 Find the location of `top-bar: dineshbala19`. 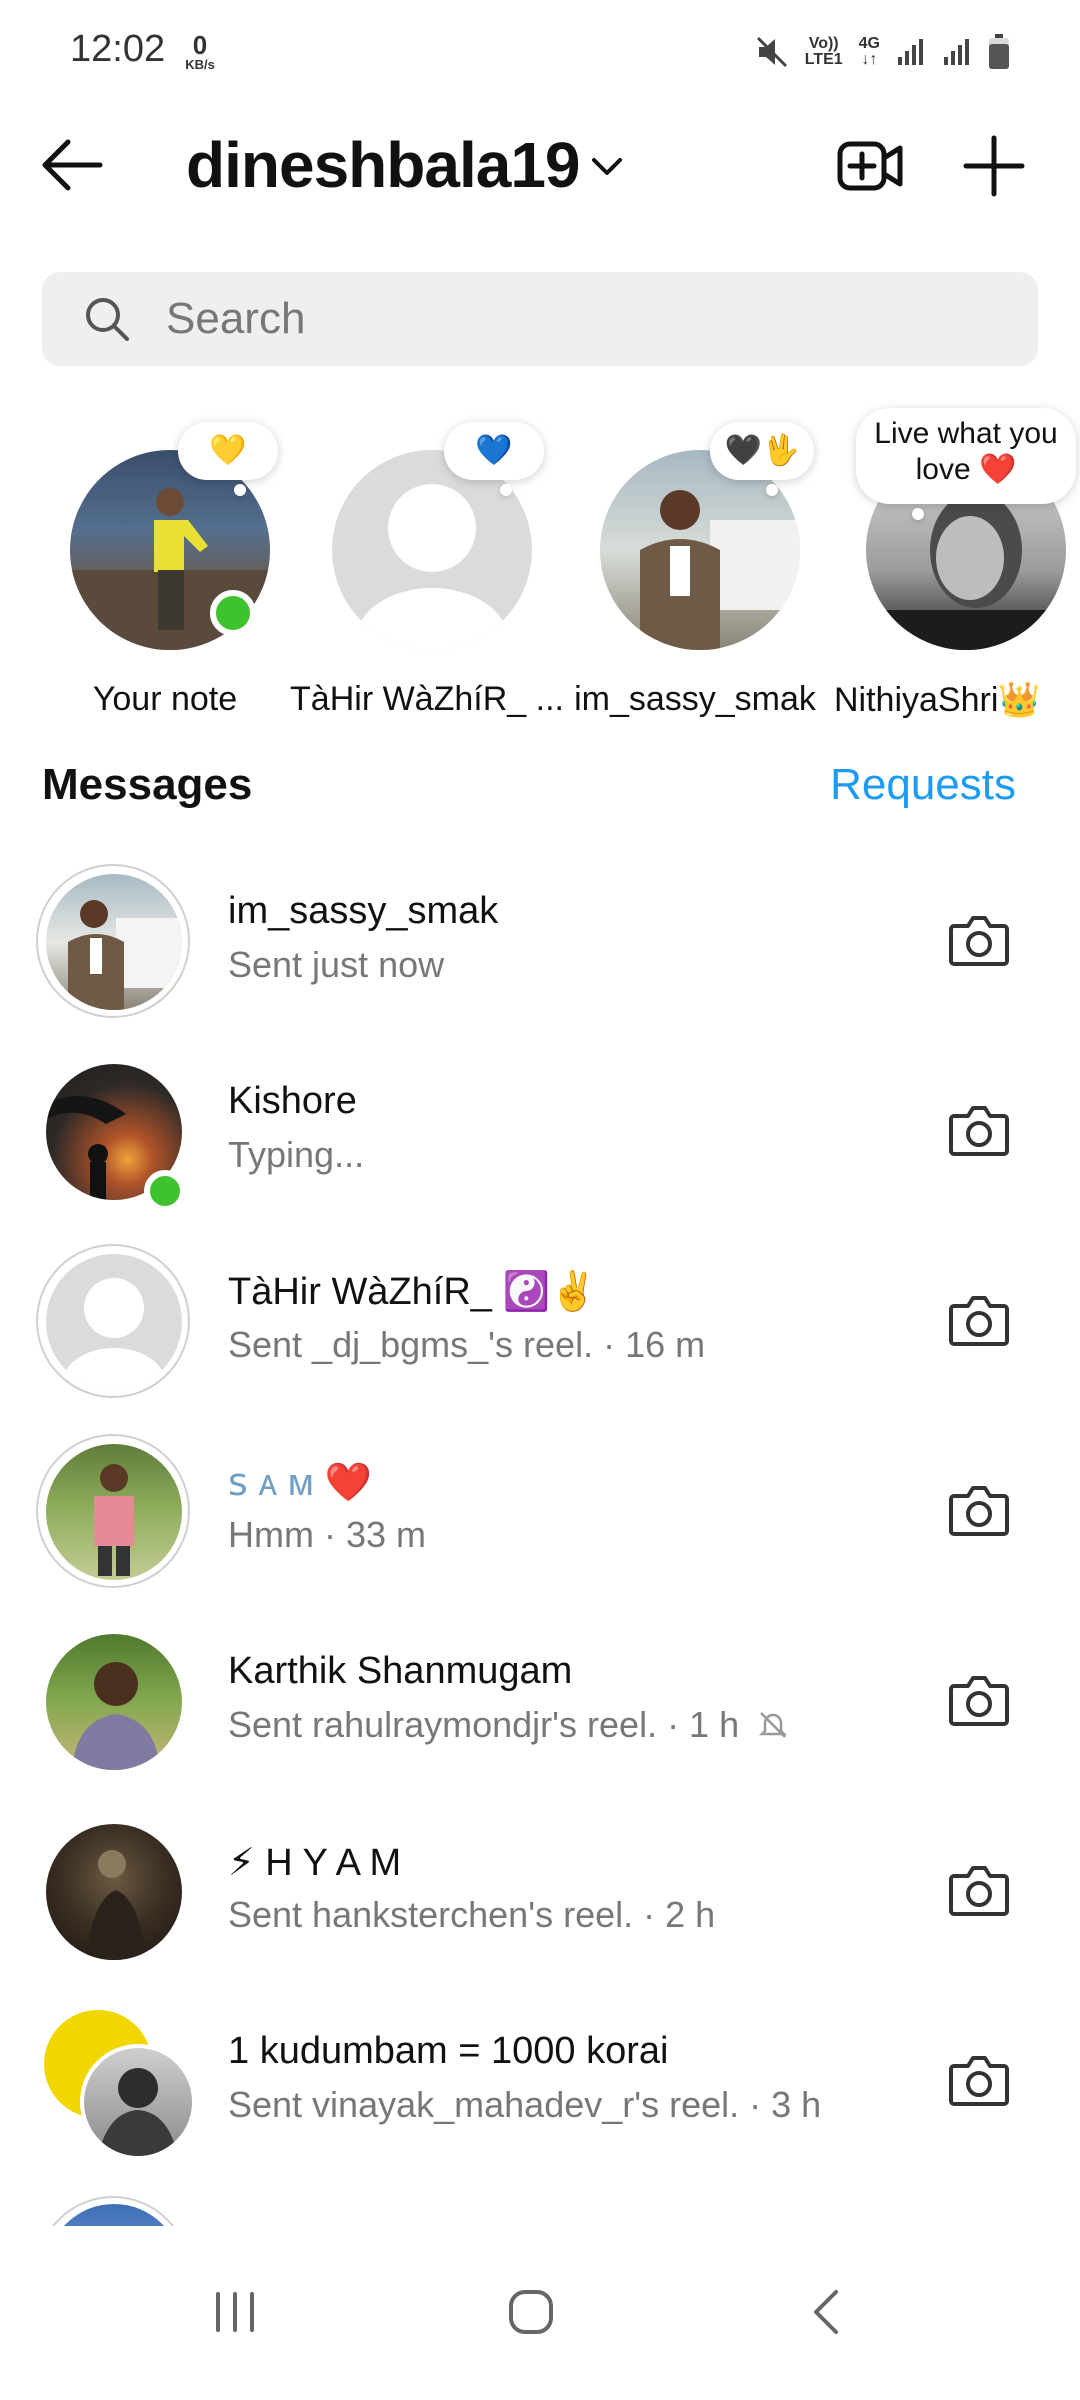

top-bar: dineshbala19 is located at coordinates (540, 165).